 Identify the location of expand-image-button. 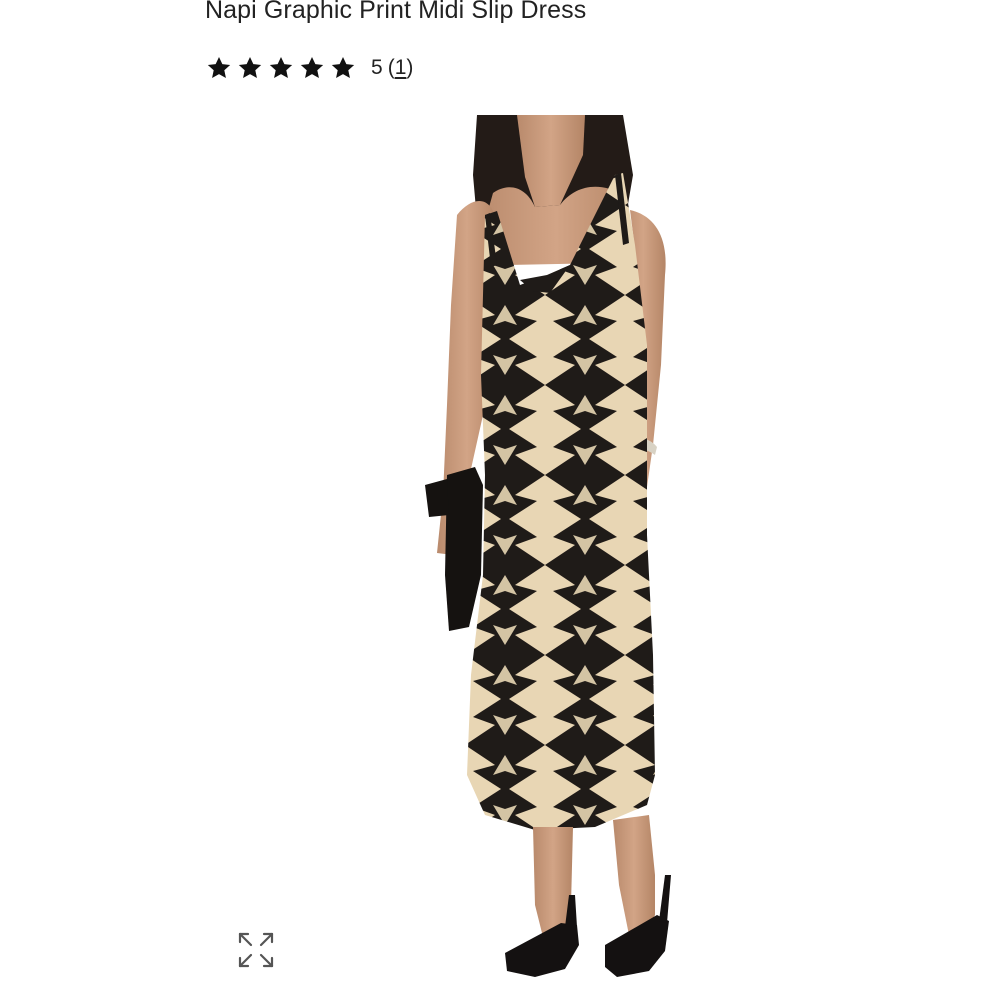
(256, 950).